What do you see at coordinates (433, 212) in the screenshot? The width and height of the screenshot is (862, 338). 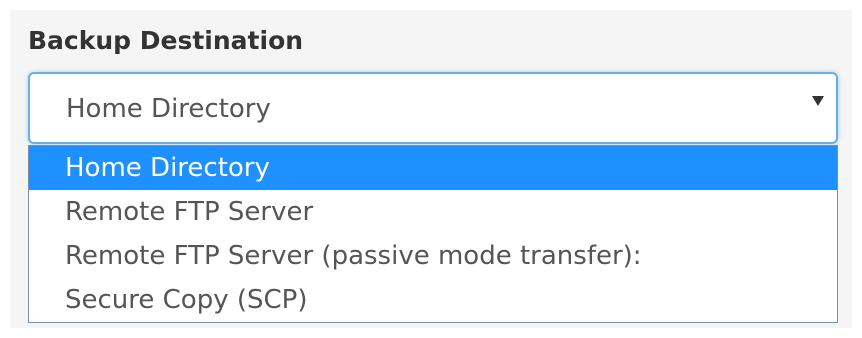 I see `option-remote-ftp-server: Remote FTP Server` at bounding box center [433, 212].